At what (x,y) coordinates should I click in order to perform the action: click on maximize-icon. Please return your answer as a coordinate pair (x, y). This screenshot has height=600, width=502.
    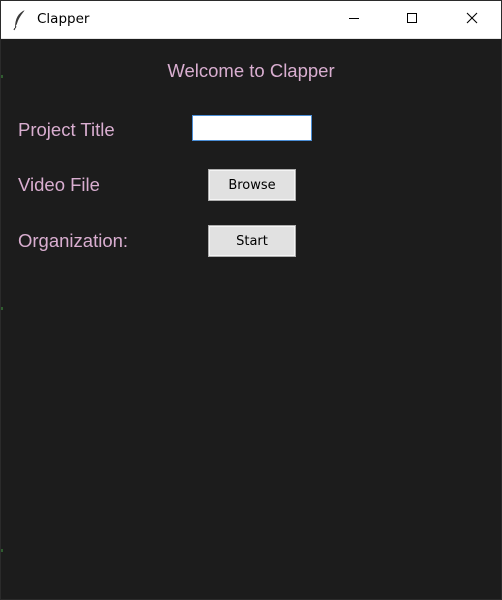
    Looking at the image, I should click on (412, 20).